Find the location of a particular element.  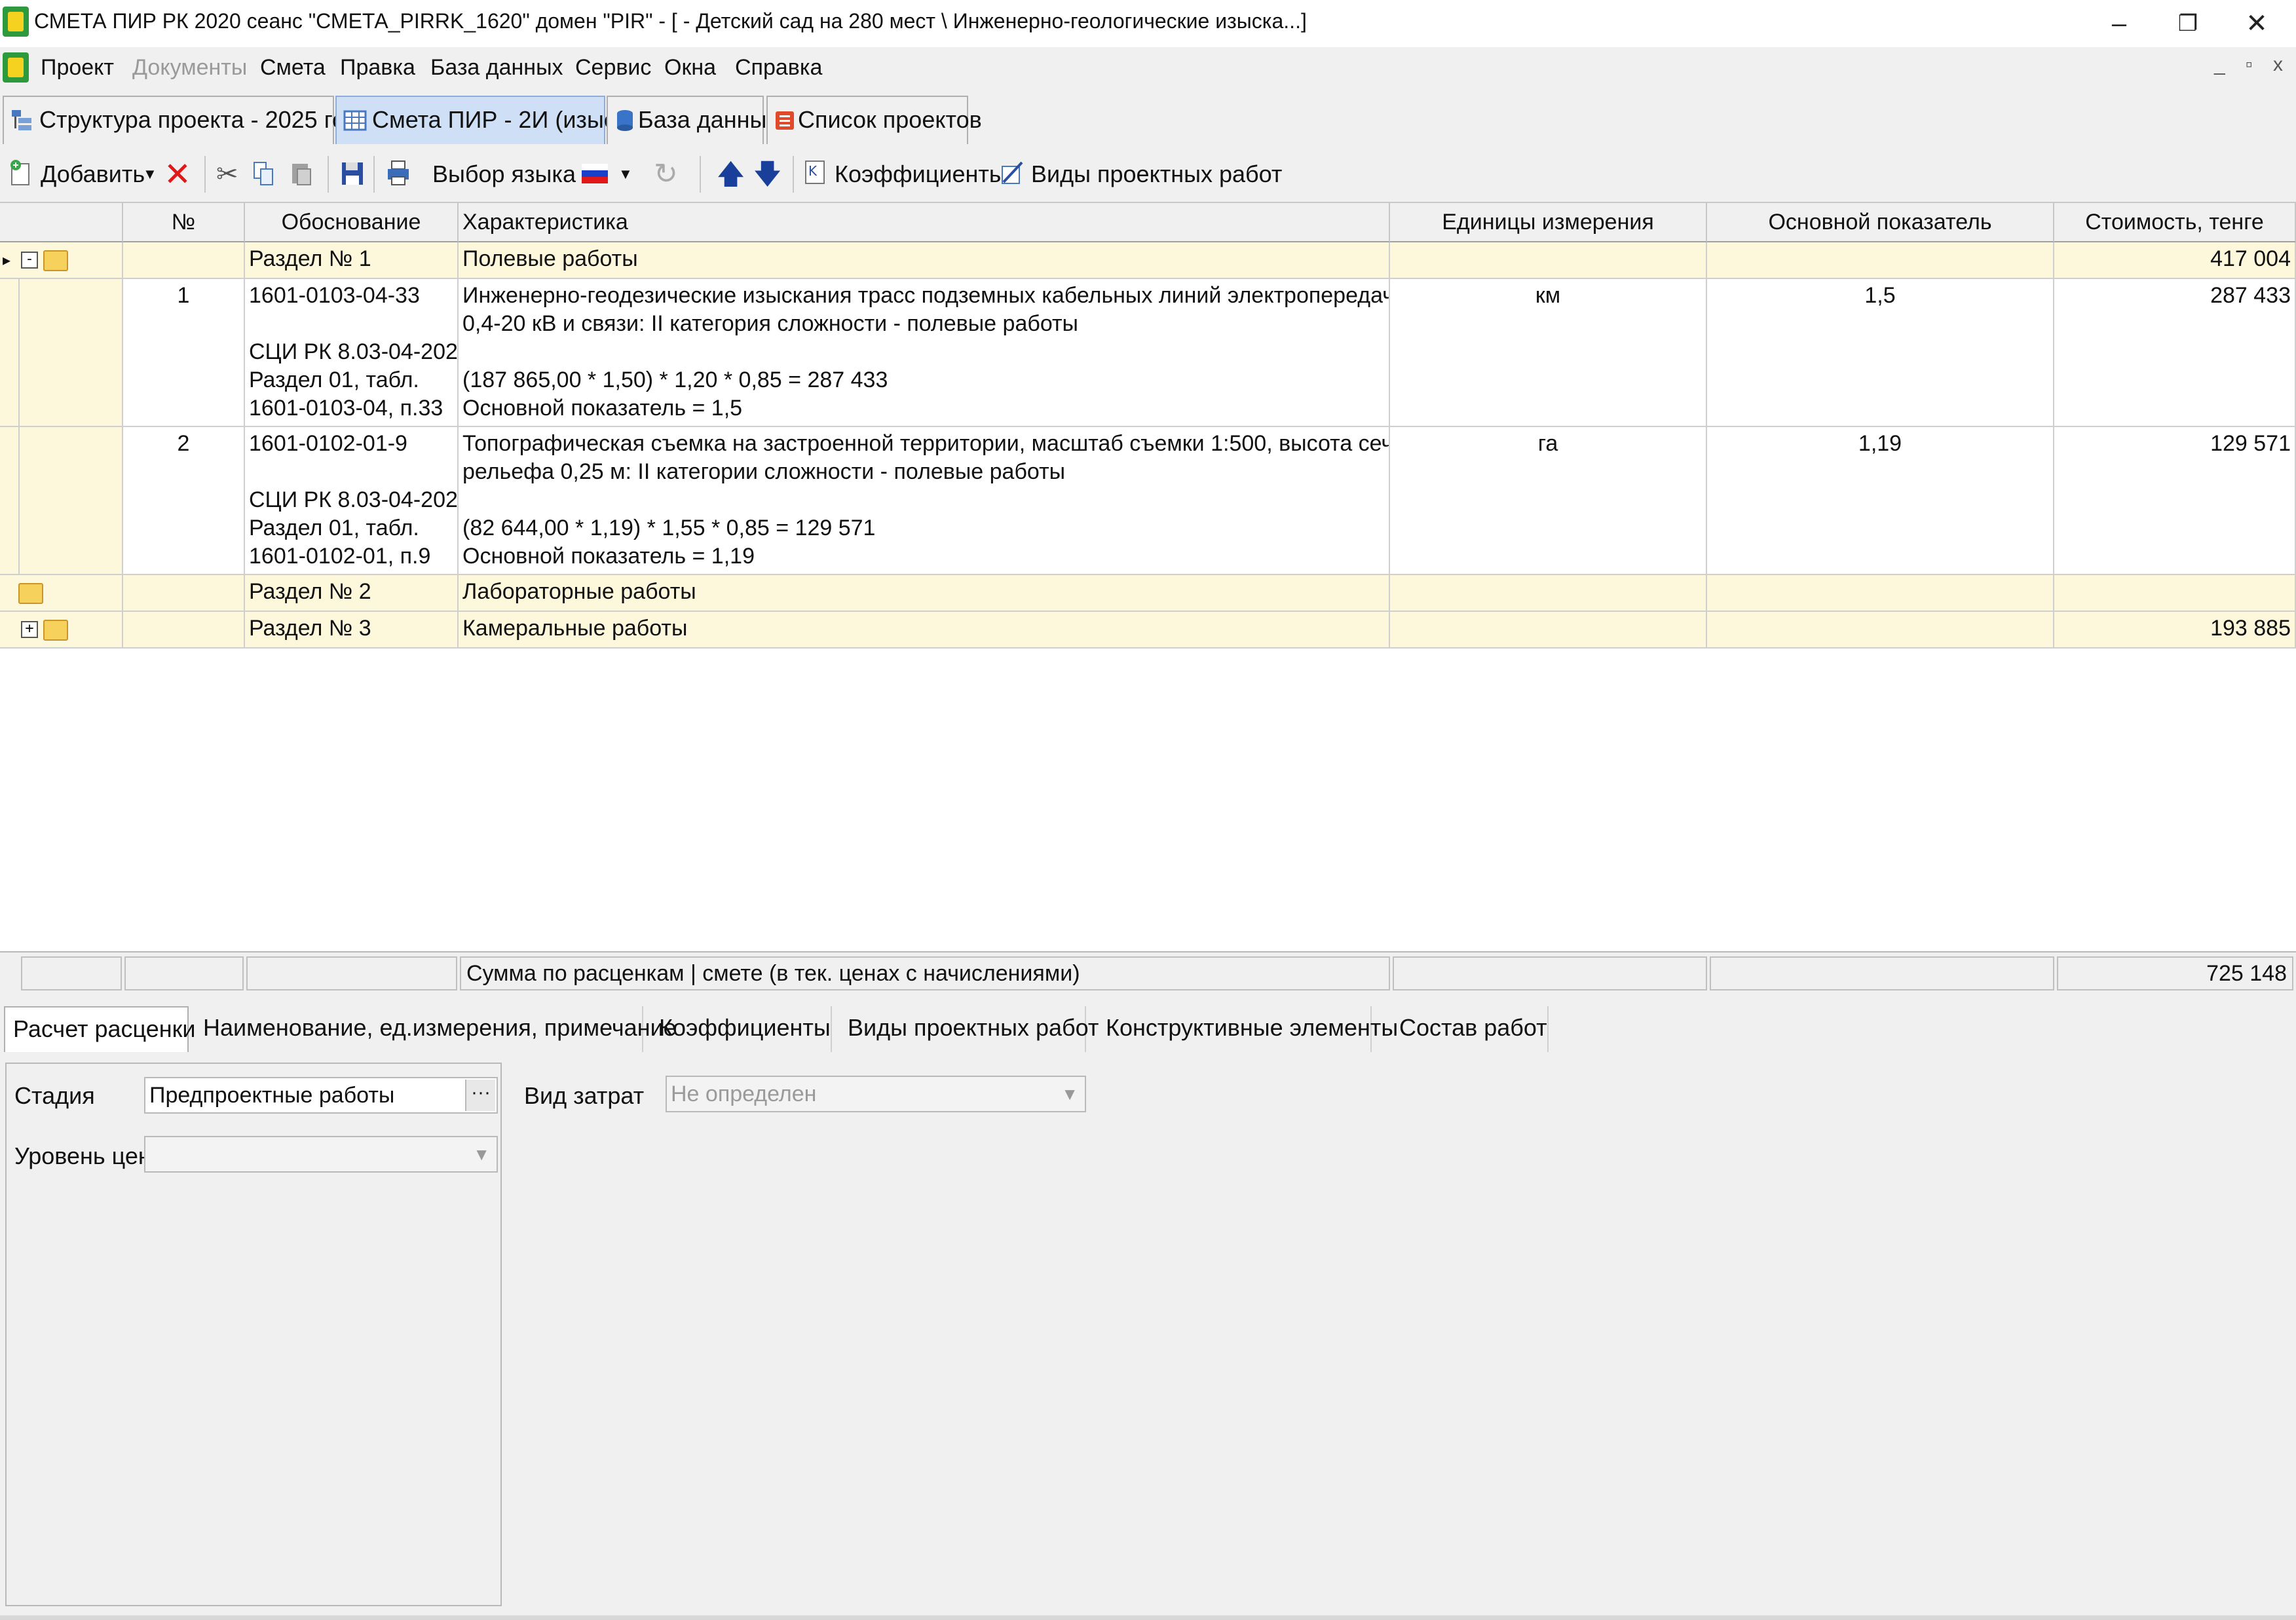

basis-section: Раздел 01, табл. is located at coordinates (334, 379).